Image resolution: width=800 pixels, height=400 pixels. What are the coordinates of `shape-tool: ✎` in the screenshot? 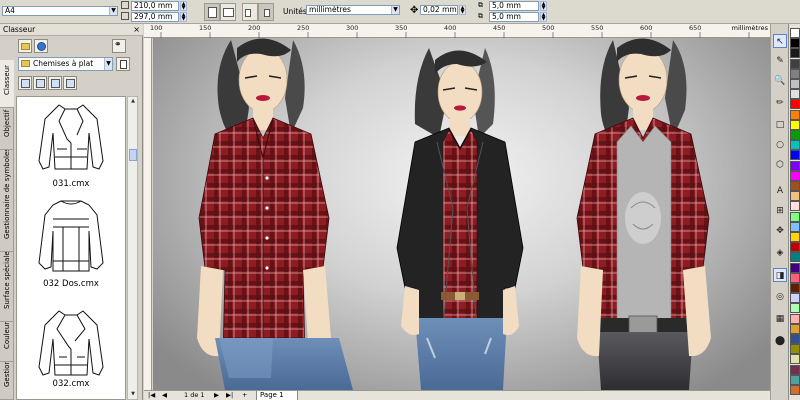 It's located at (780, 61).